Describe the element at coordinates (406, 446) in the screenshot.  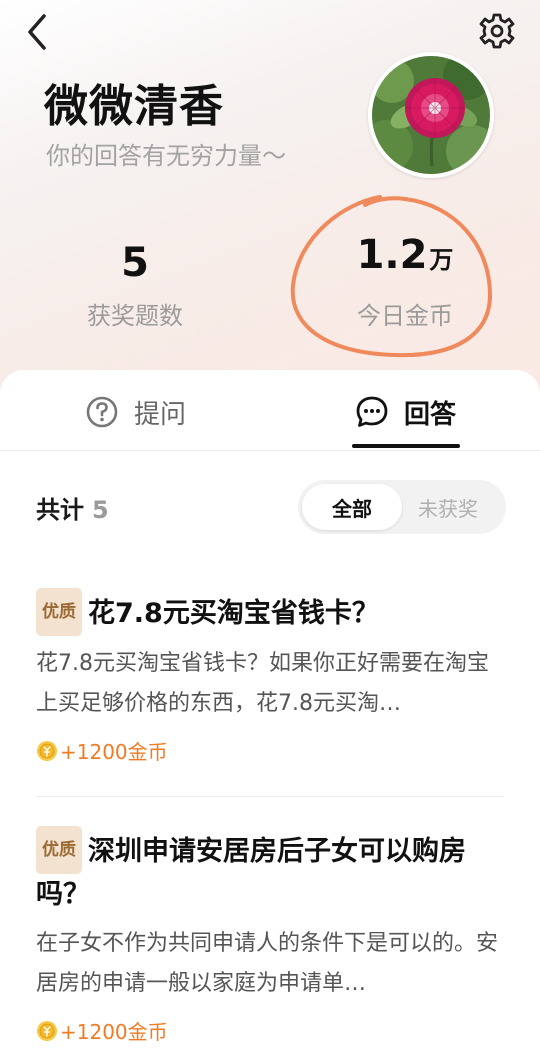
I see `active-tab-indicator` at that location.